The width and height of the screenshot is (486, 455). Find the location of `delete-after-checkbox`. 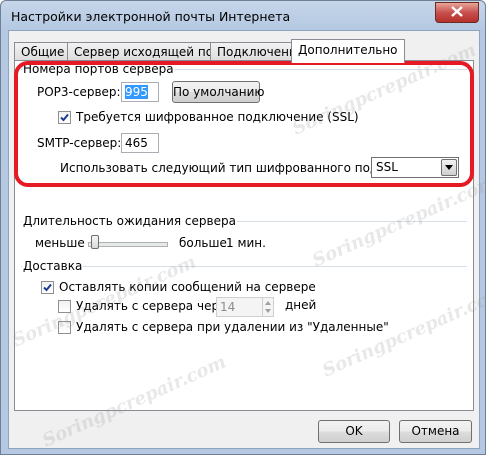

delete-after-checkbox is located at coordinates (64, 306).